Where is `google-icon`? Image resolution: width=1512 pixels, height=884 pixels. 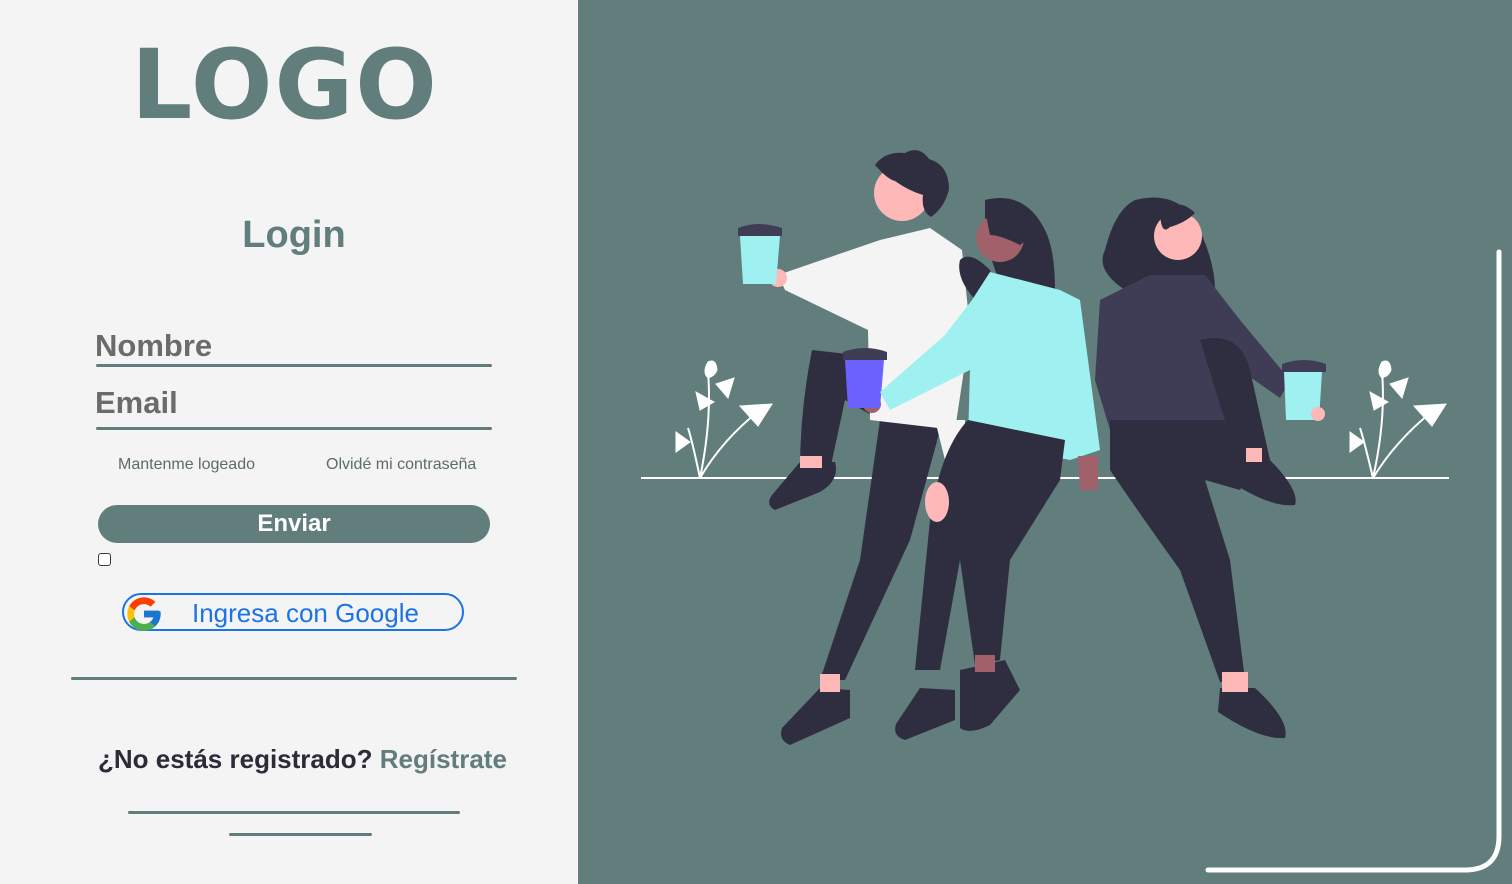 google-icon is located at coordinates (144, 614).